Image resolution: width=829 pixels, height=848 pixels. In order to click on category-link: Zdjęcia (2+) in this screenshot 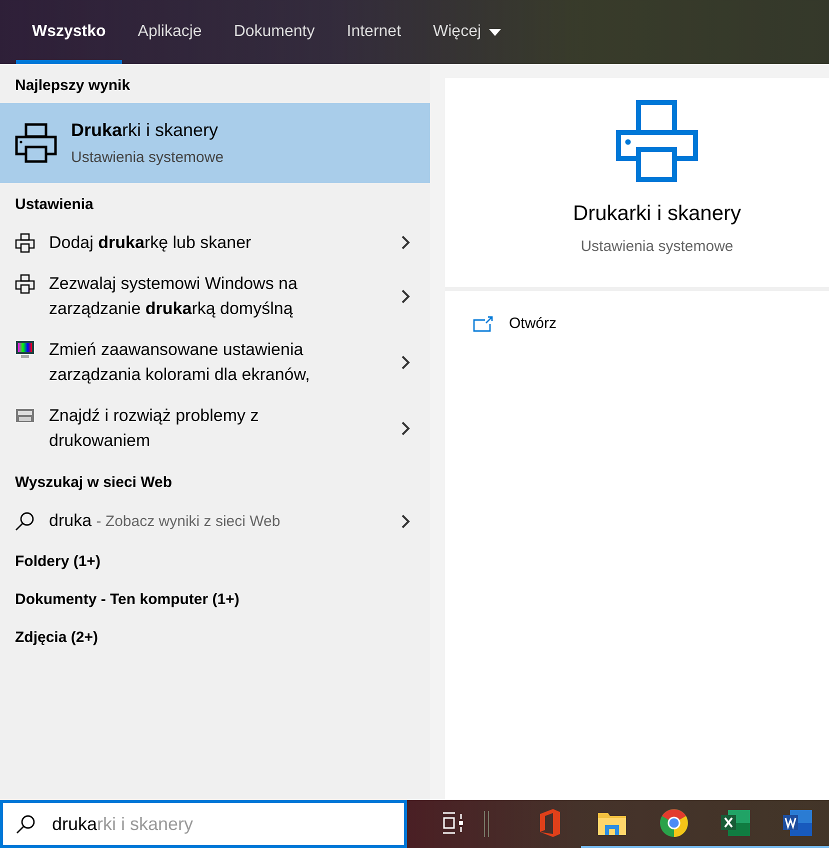, I will do `click(215, 637)`.